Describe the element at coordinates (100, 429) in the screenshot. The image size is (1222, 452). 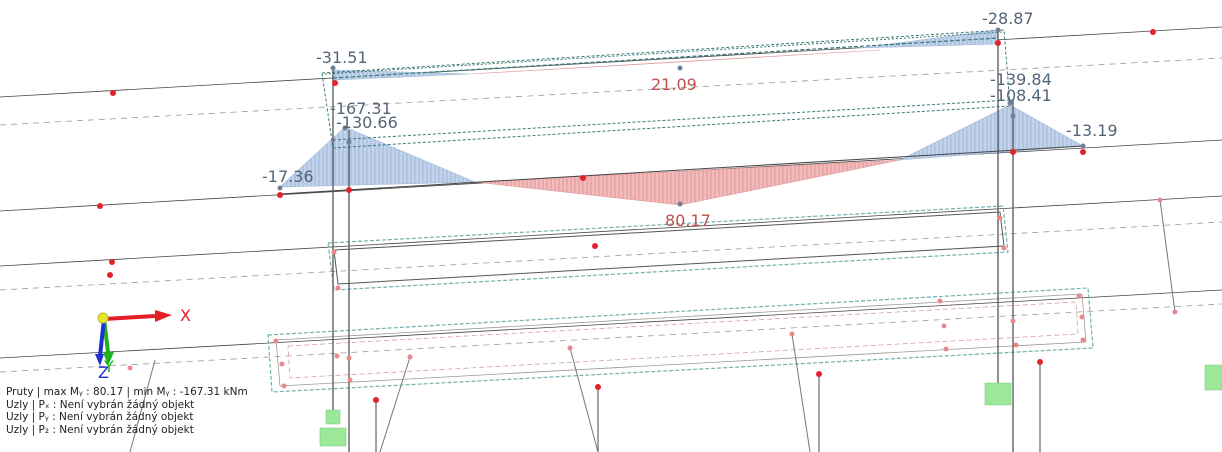
I see `info-line-nodes-pz: Uzly | P₂ : Není vybrán žádný objekt` at that location.